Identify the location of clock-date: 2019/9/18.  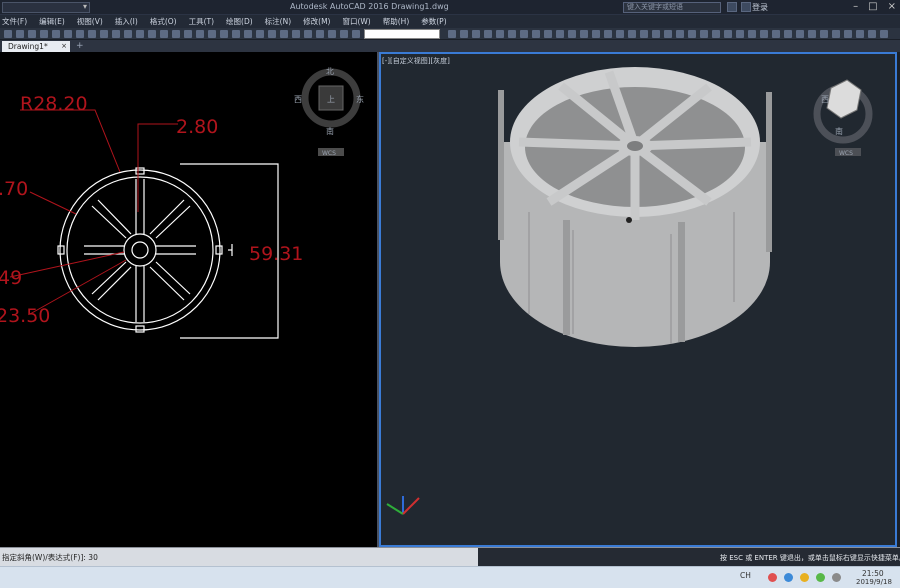
(874, 582).